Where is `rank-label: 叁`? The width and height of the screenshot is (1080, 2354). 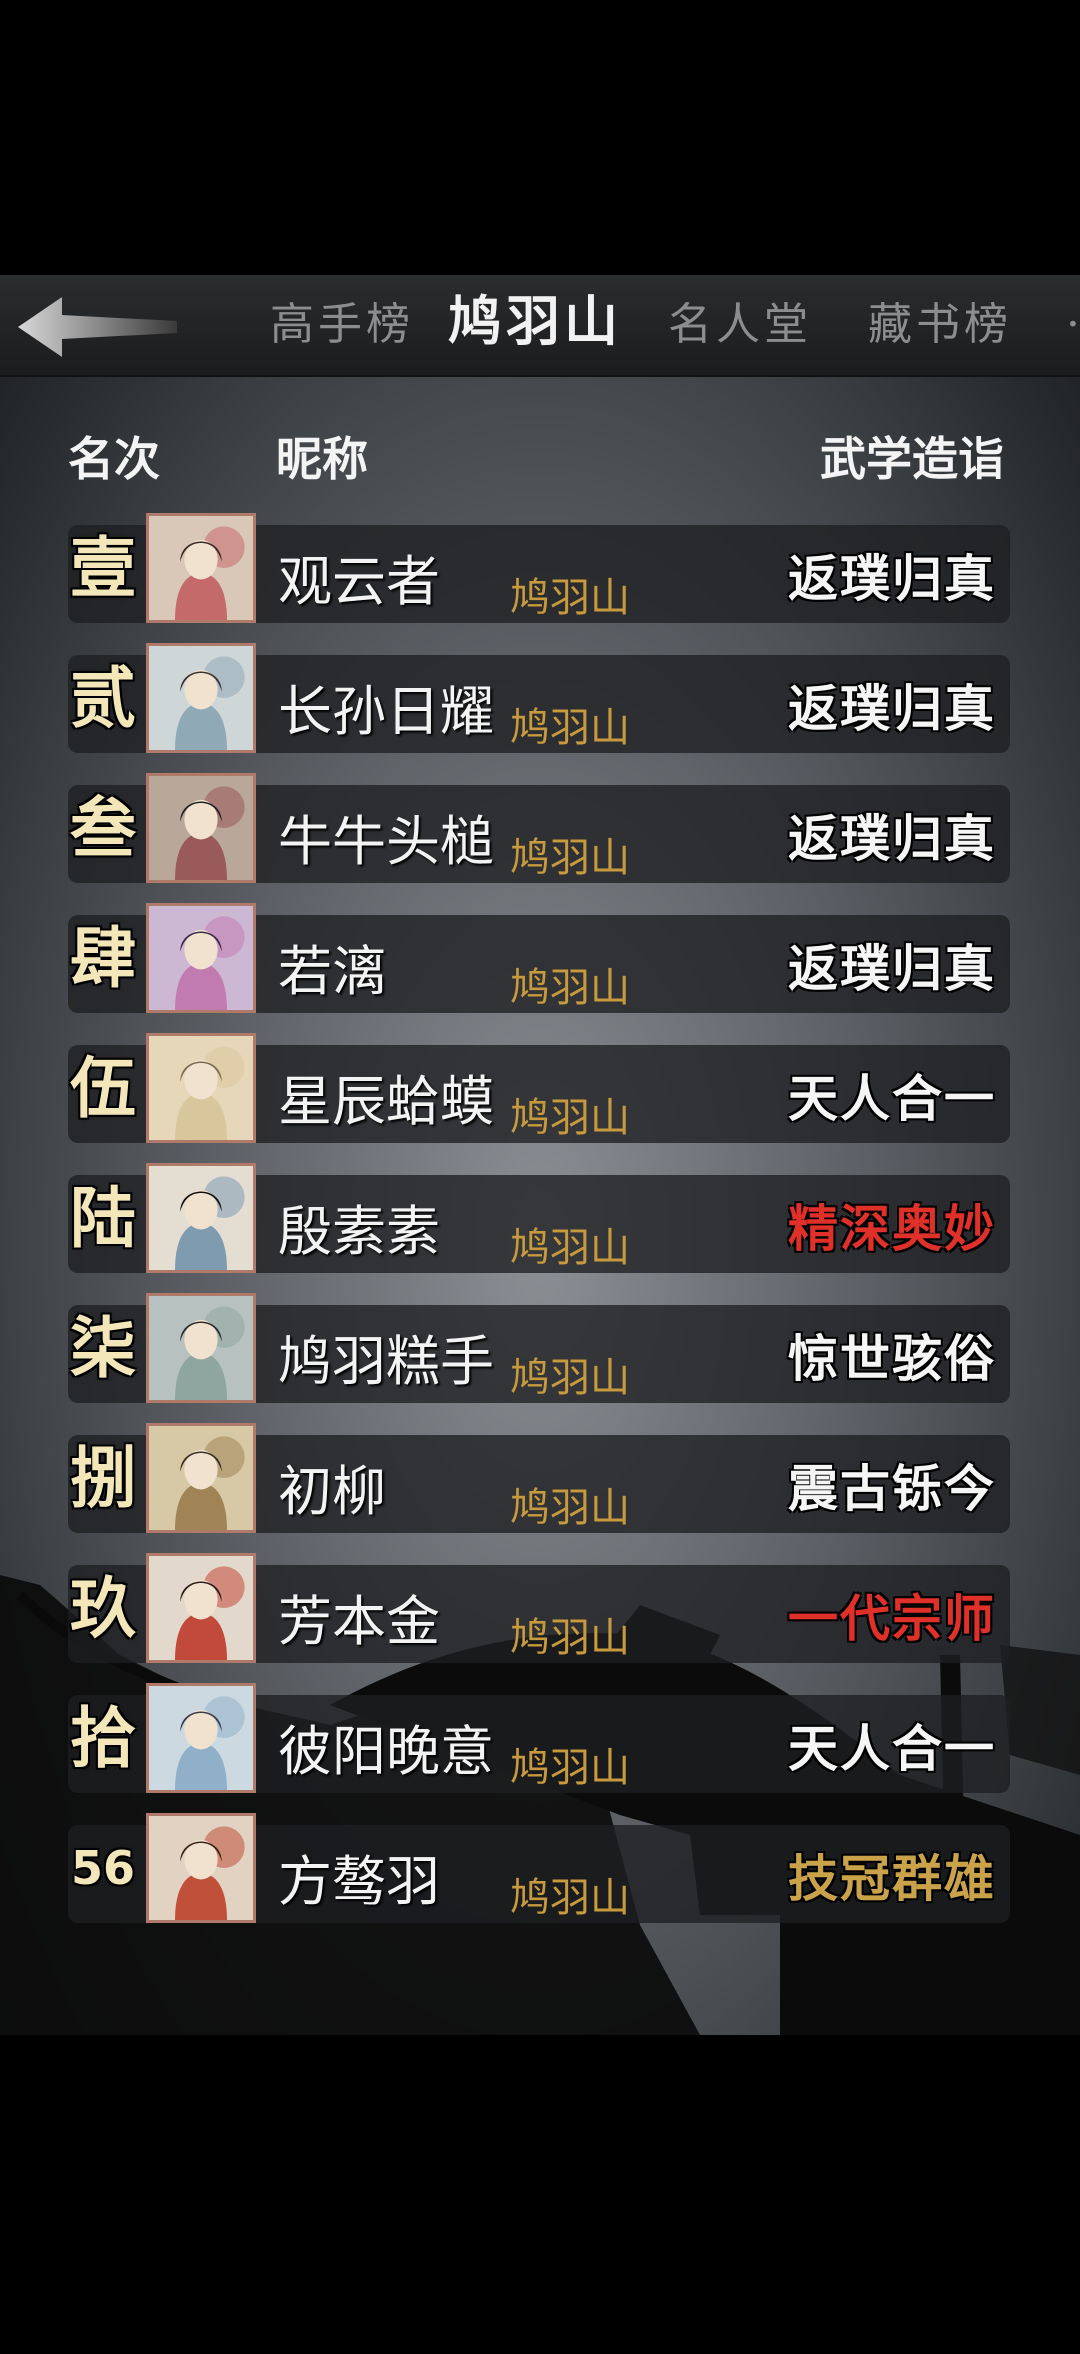 rank-label: 叁 is located at coordinates (103, 828).